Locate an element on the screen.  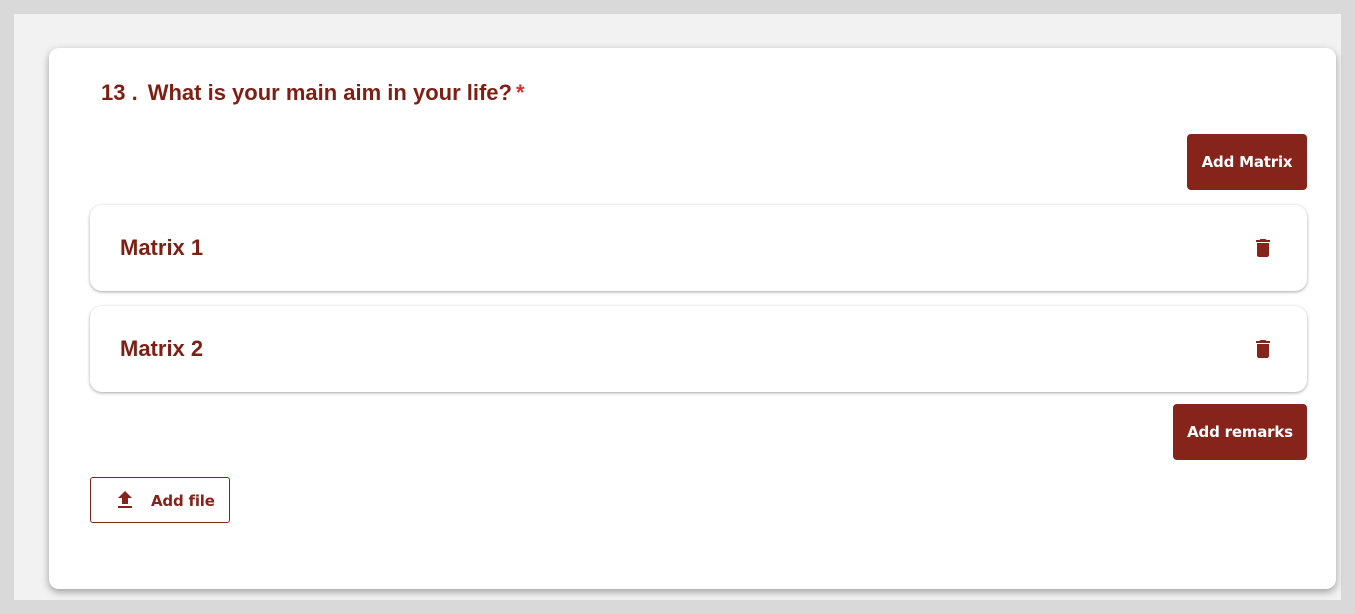
matrix-title: Matrix 1 is located at coordinates (162, 247).